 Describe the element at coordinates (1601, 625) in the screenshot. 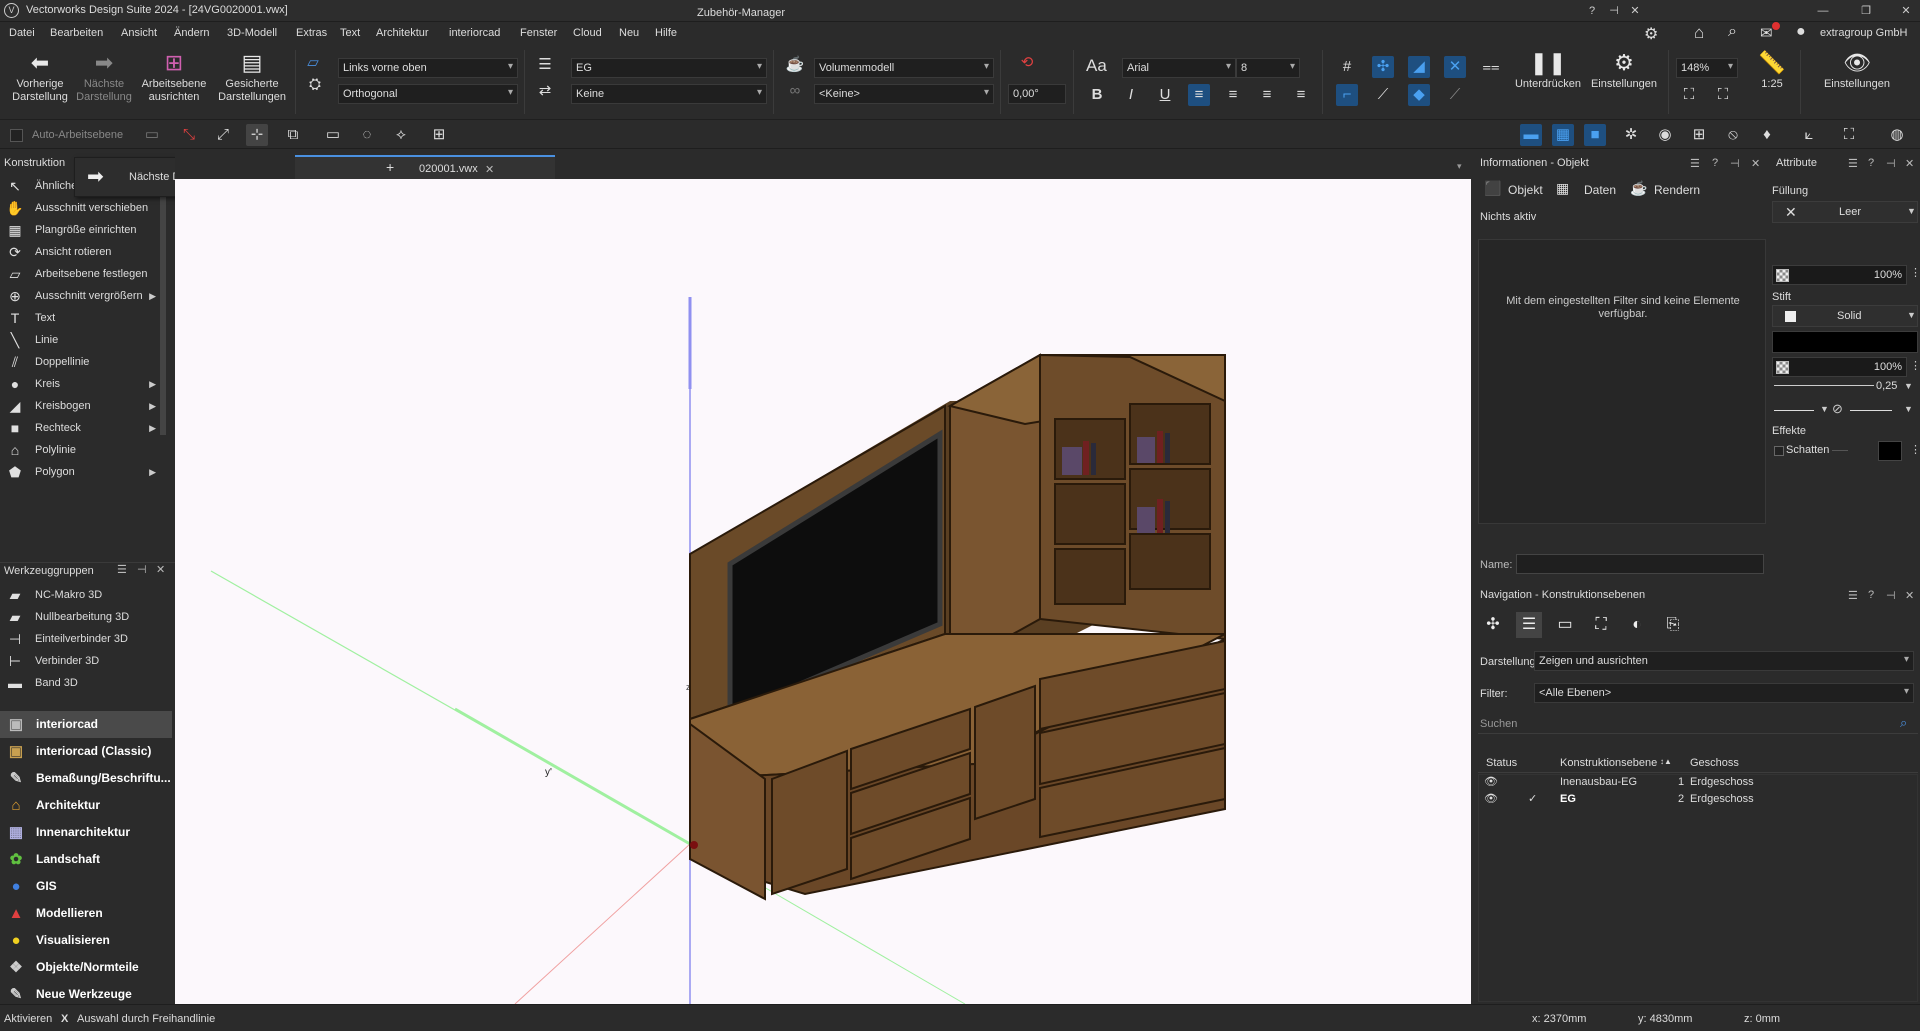

I see `nav-views-icon: ⛶` at that location.